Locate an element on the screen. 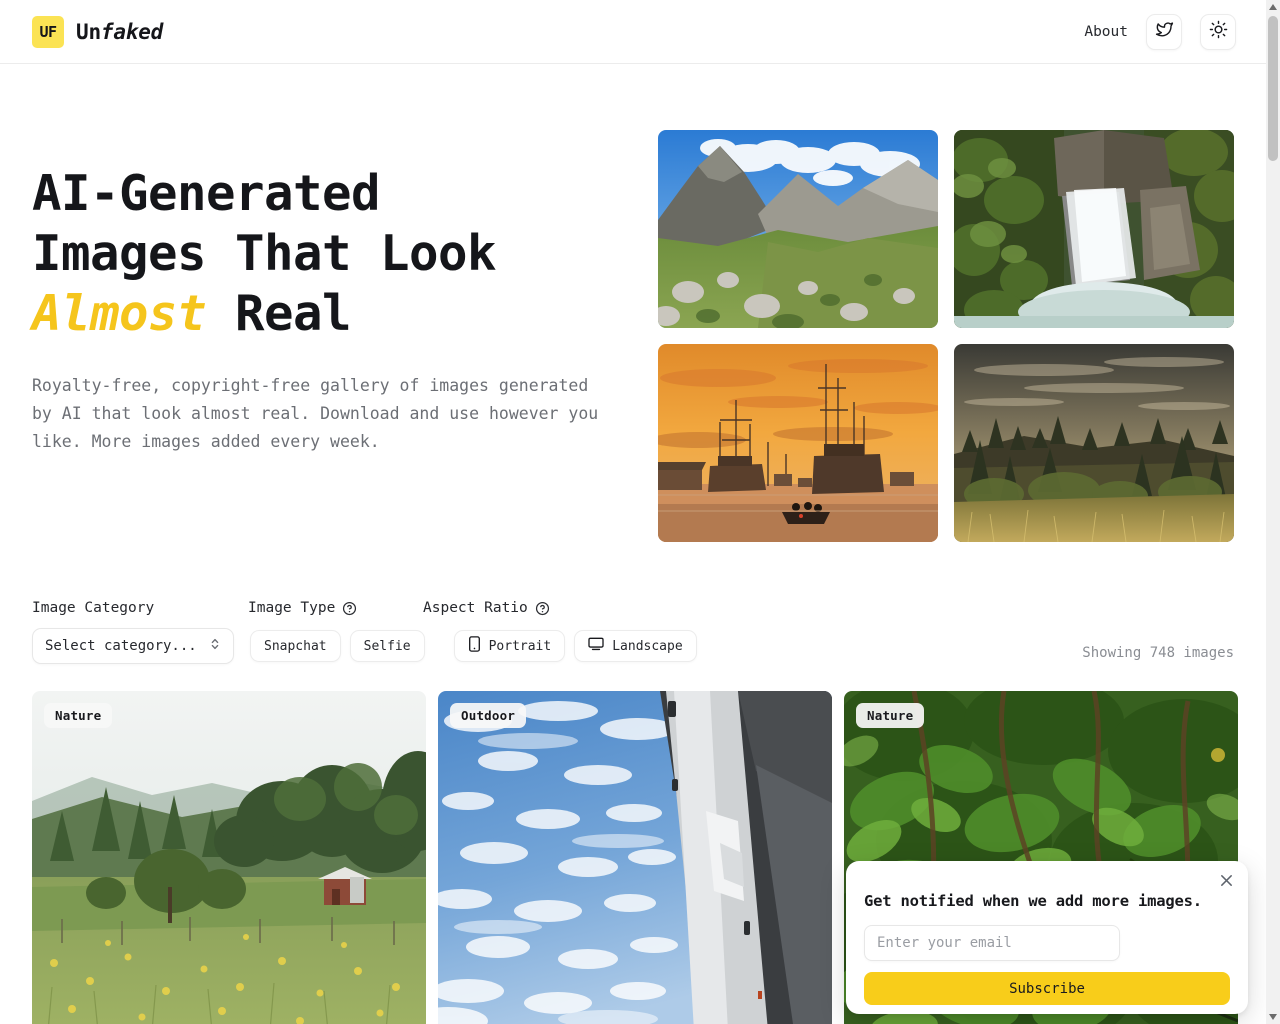 This screenshot has height=1024, width=1280. theme-toggle-button is located at coordinates (1218, 31).